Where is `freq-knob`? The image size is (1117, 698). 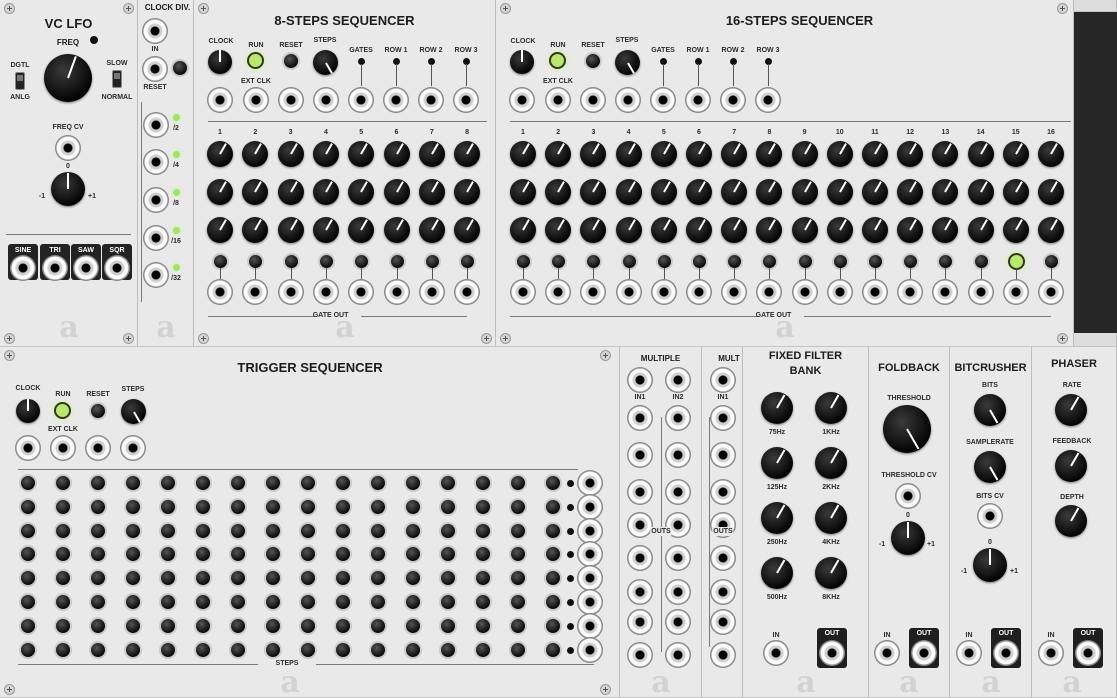 freq-knob is located at coordinates (68, 78).